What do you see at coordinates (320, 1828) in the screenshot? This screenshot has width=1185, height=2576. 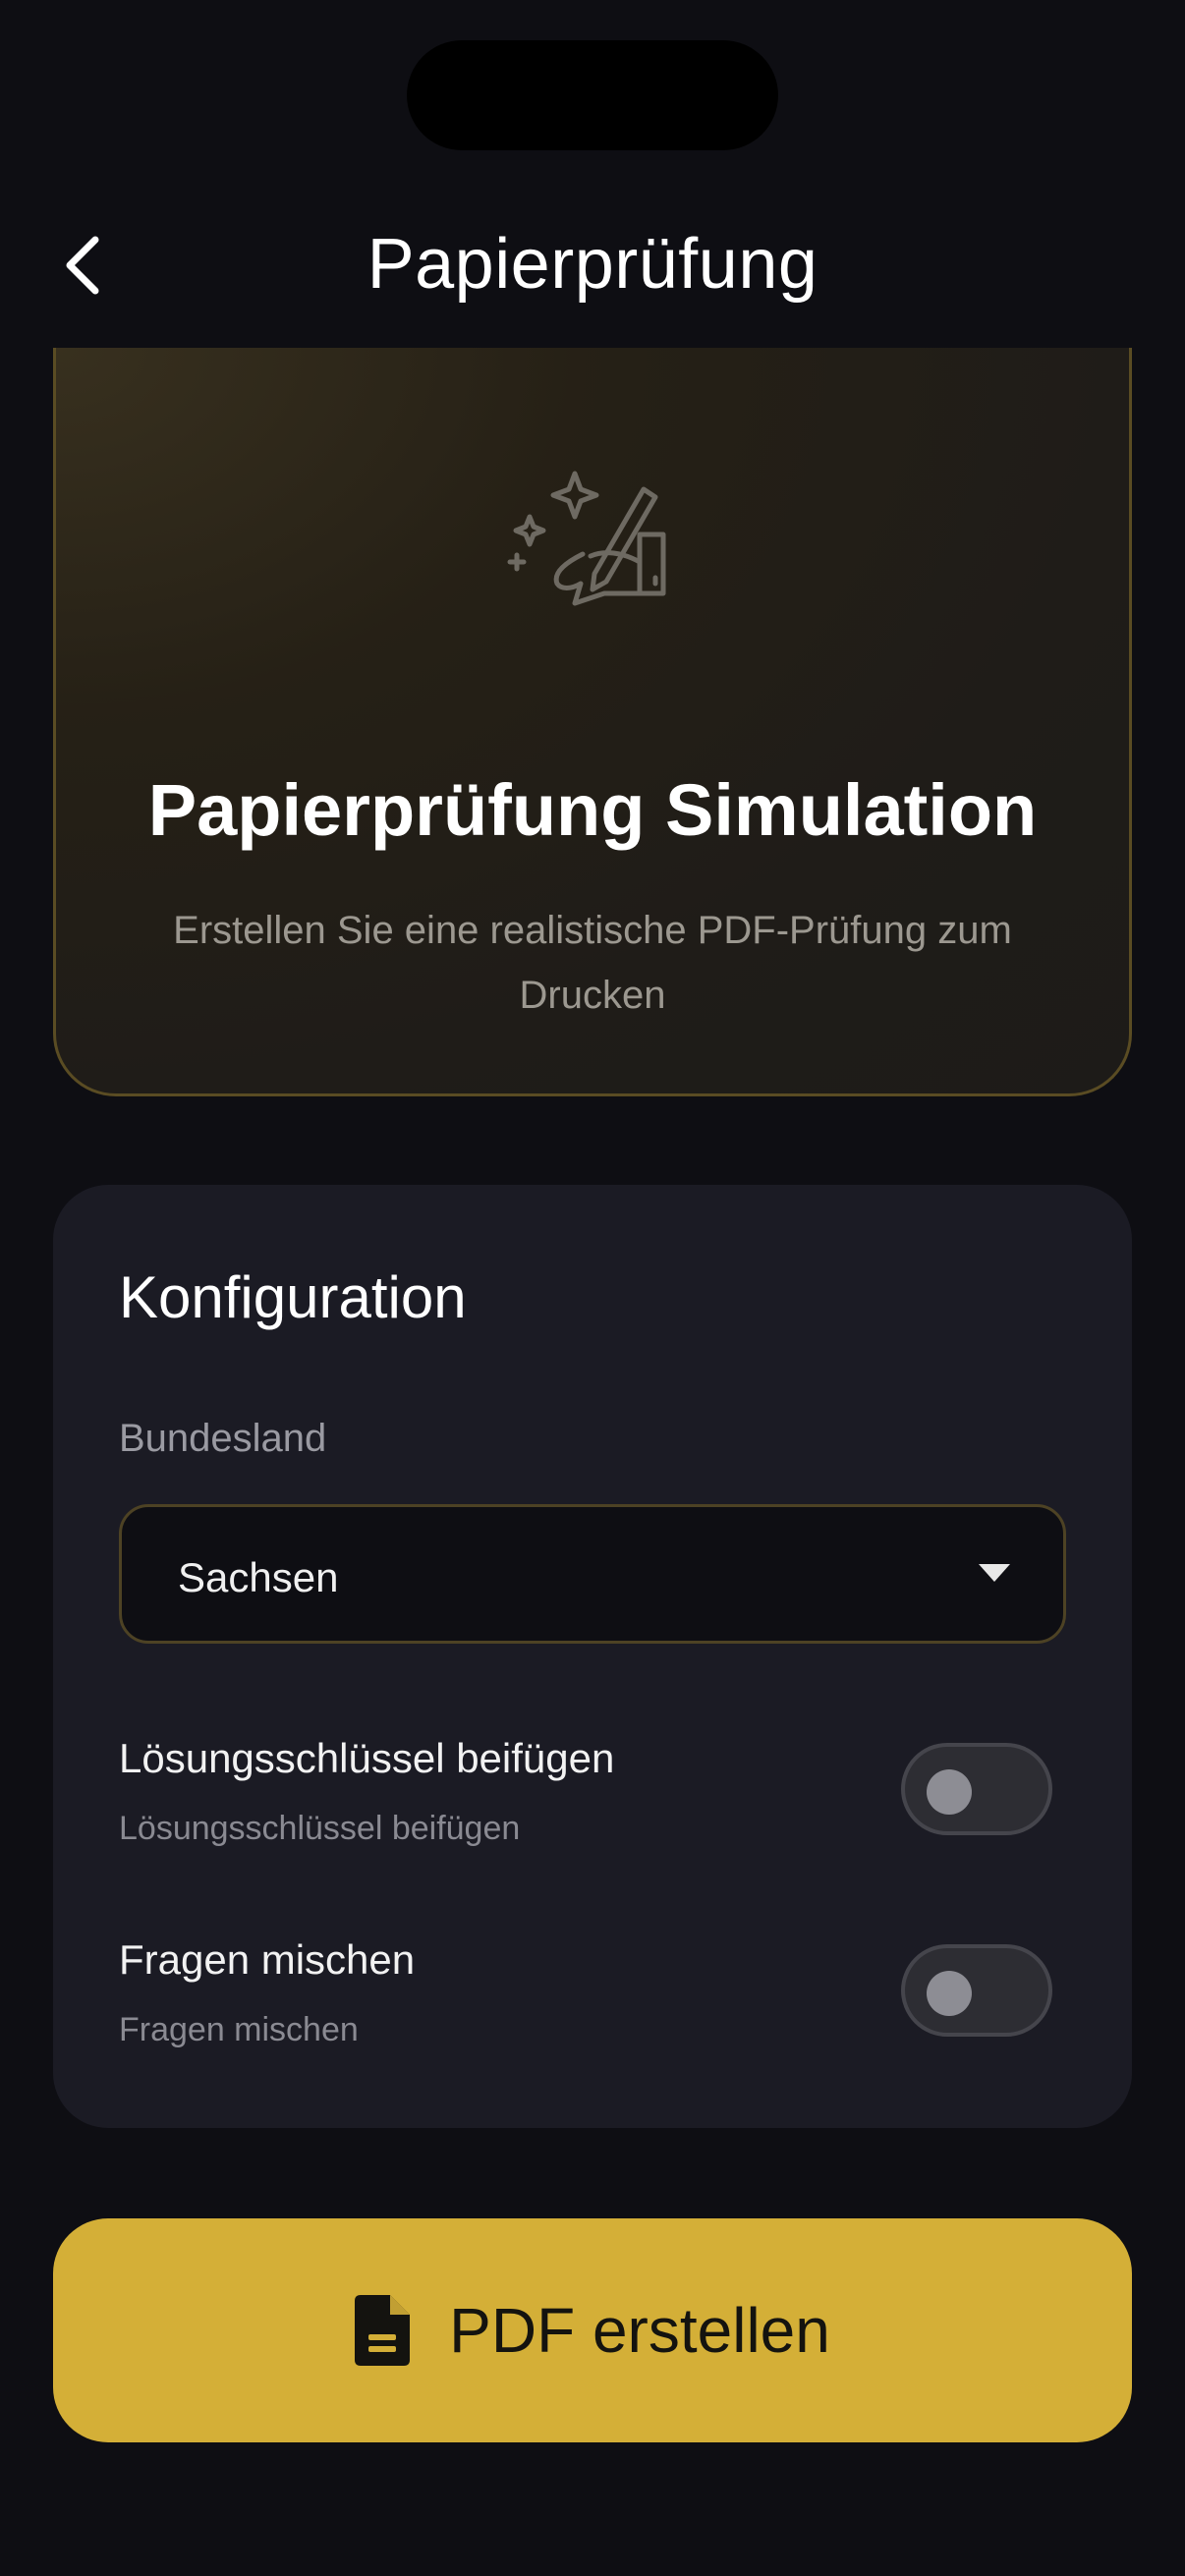 I see `answer-key-subtitle: Lösungsschlüssel beifügen` at bounding box center [320, 1828].